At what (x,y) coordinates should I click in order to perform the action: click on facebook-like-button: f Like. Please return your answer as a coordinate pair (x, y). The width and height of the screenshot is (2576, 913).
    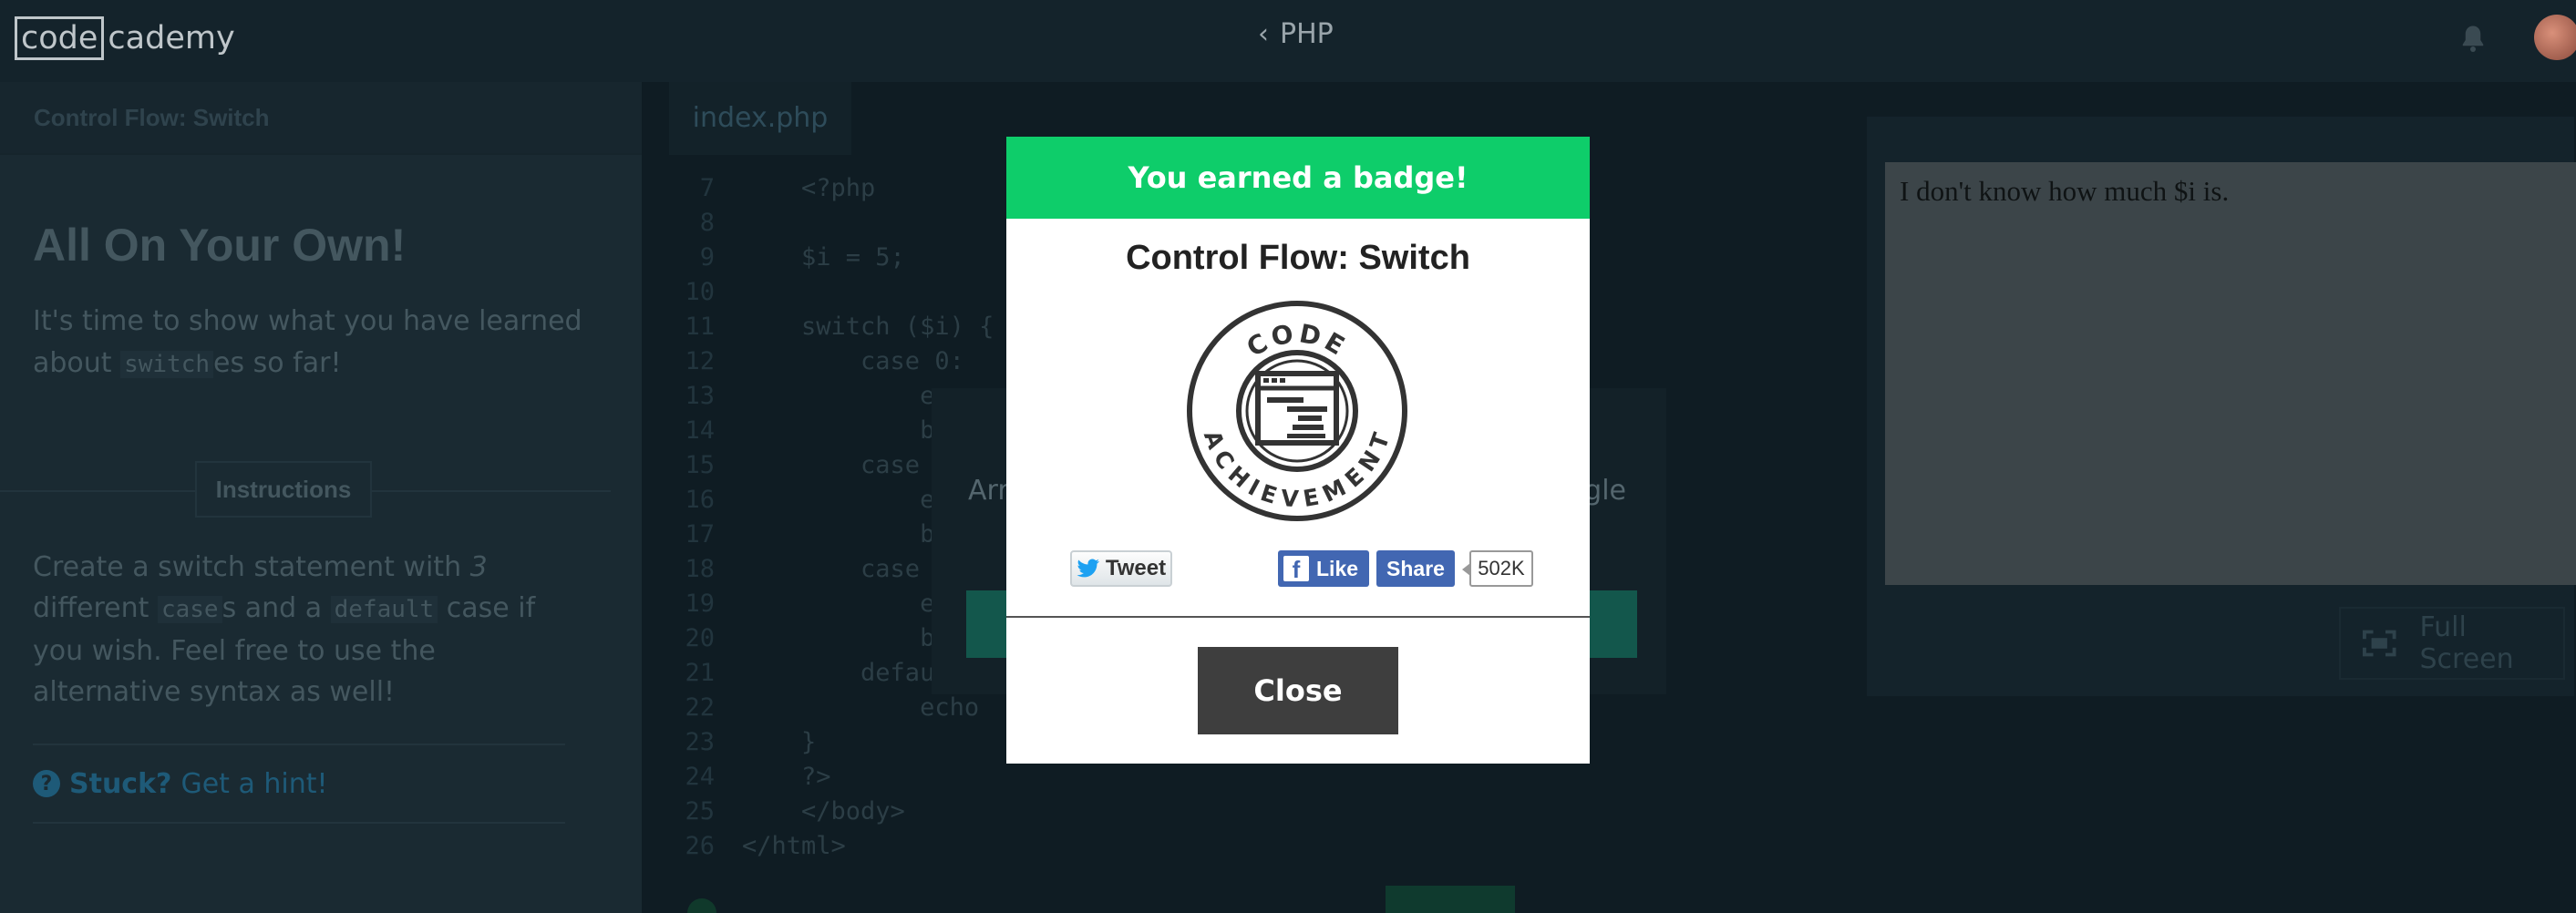
    Looking at the image, I should click on (1323, 568).